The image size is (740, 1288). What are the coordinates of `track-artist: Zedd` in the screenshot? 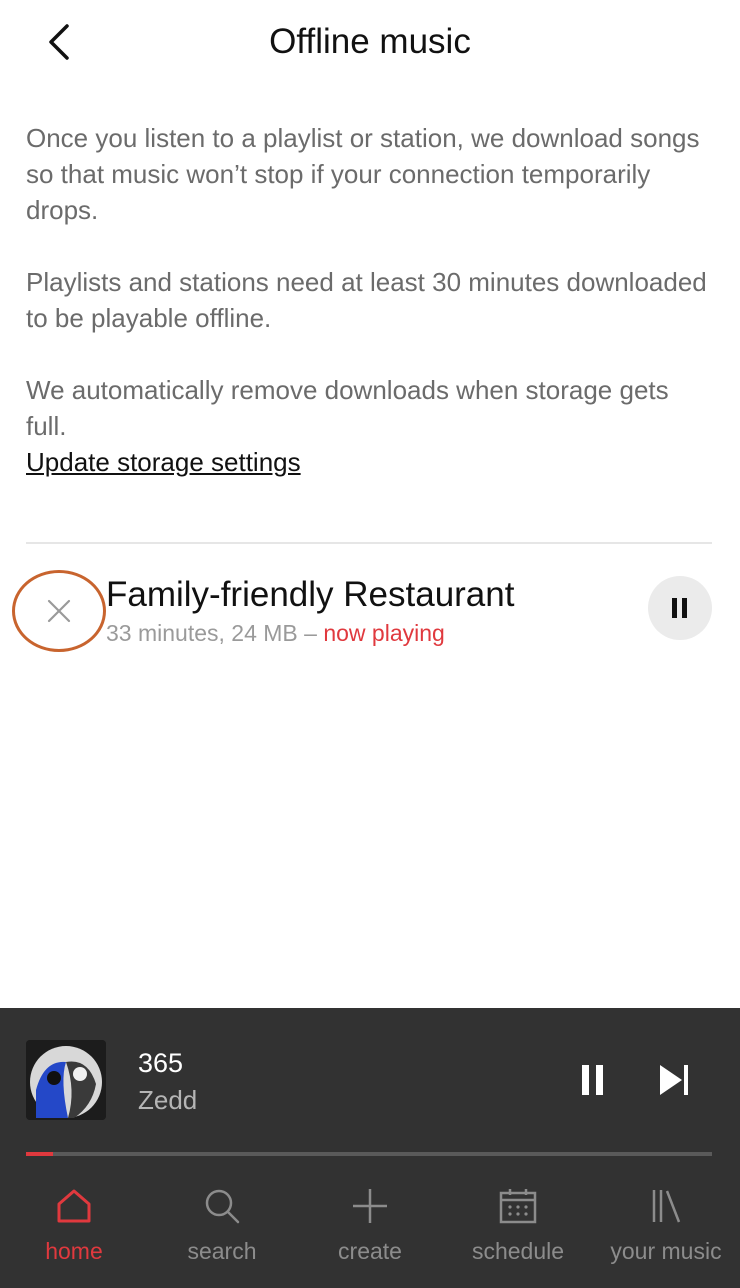 It's located at (168, 1100).